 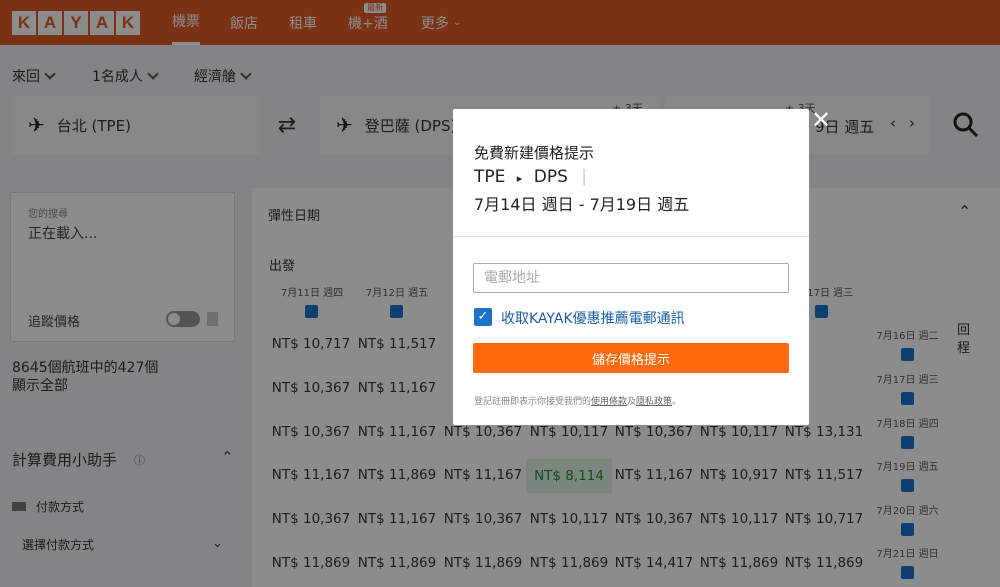 What do you see at coordinates (582, 204) in the screenshot?
I see `modal-dates: 7月14日 週日 - 7月19日 週五` at bounding box center [582, 204].